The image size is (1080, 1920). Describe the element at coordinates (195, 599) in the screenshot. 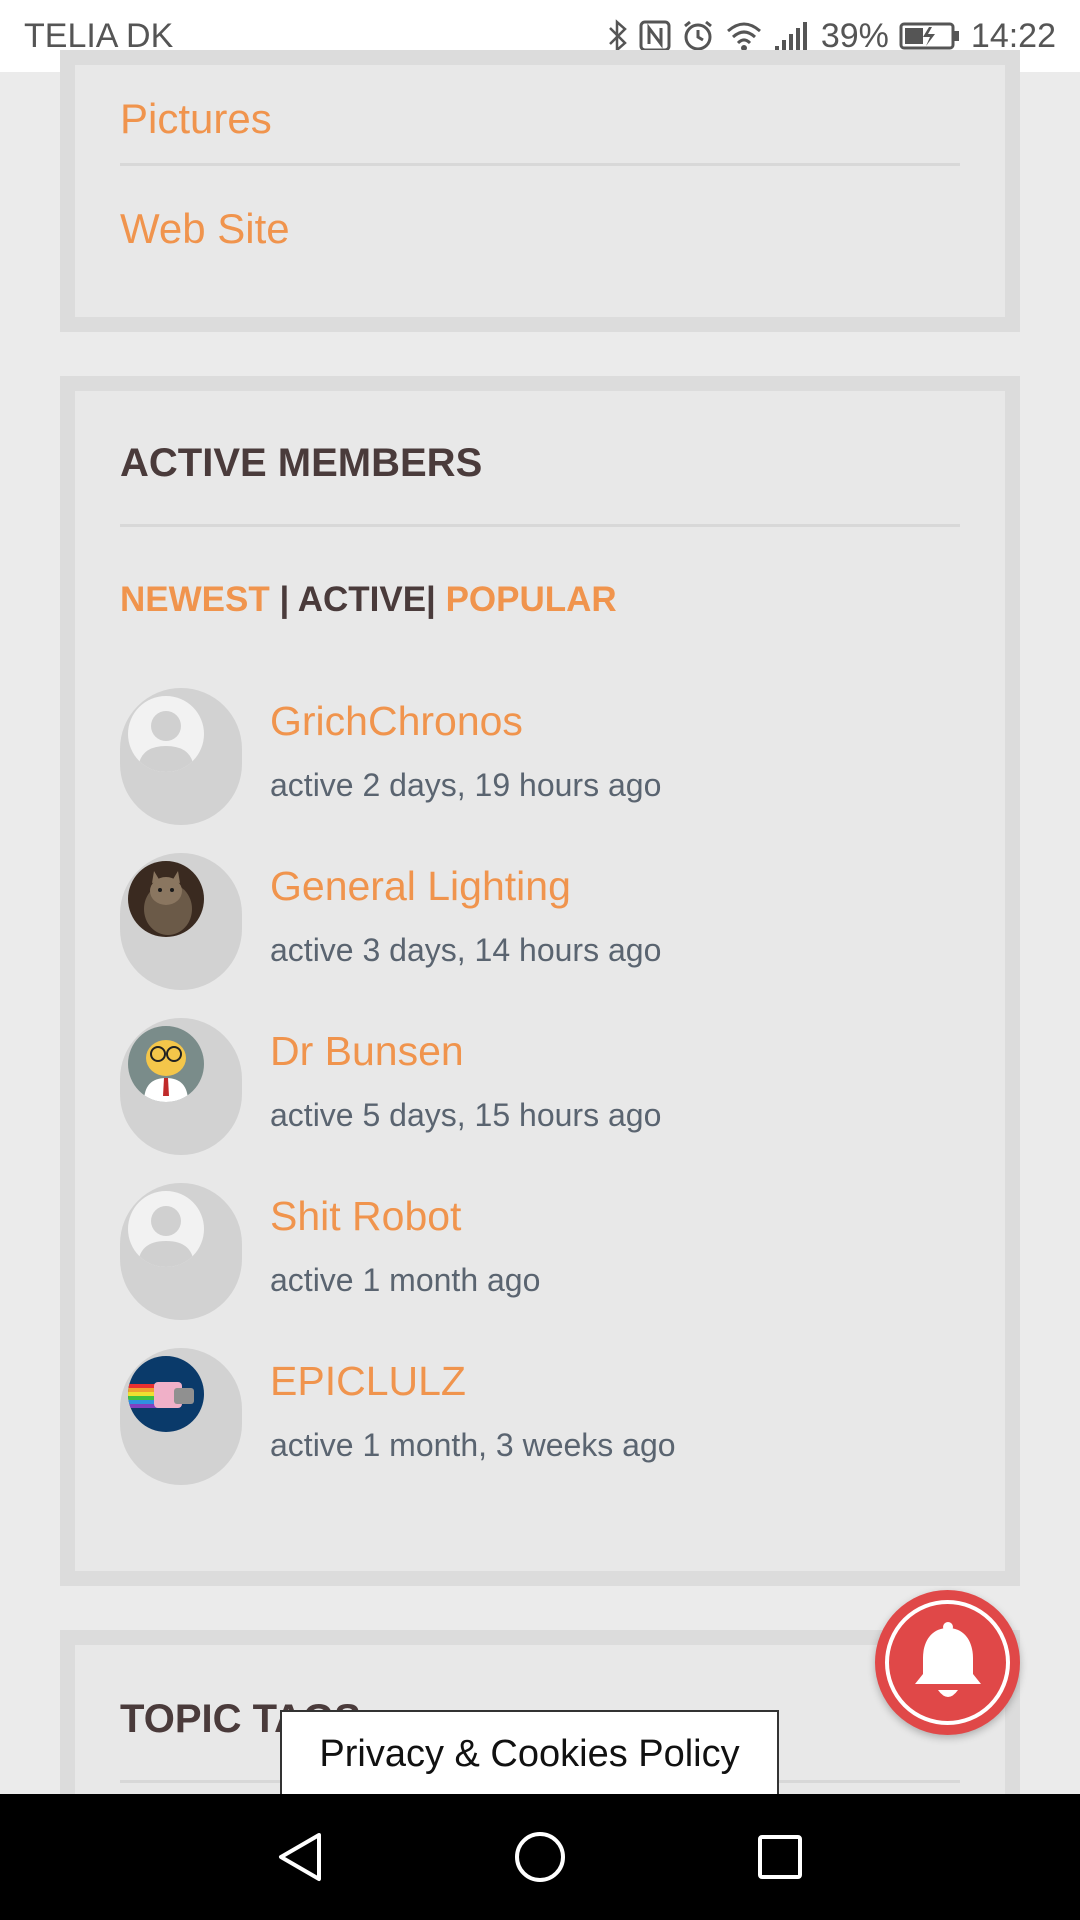

I see `tab-newest: NEWEST` at that location.